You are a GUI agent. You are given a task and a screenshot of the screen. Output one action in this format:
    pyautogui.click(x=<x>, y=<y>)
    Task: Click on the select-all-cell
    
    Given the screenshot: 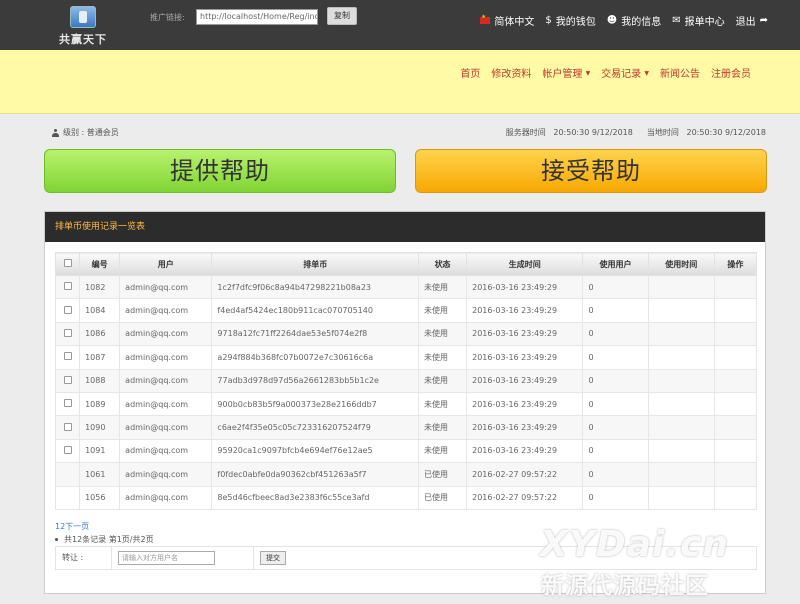 What is the action you would take?
    pyautogui.click(x=67, y=264)
    